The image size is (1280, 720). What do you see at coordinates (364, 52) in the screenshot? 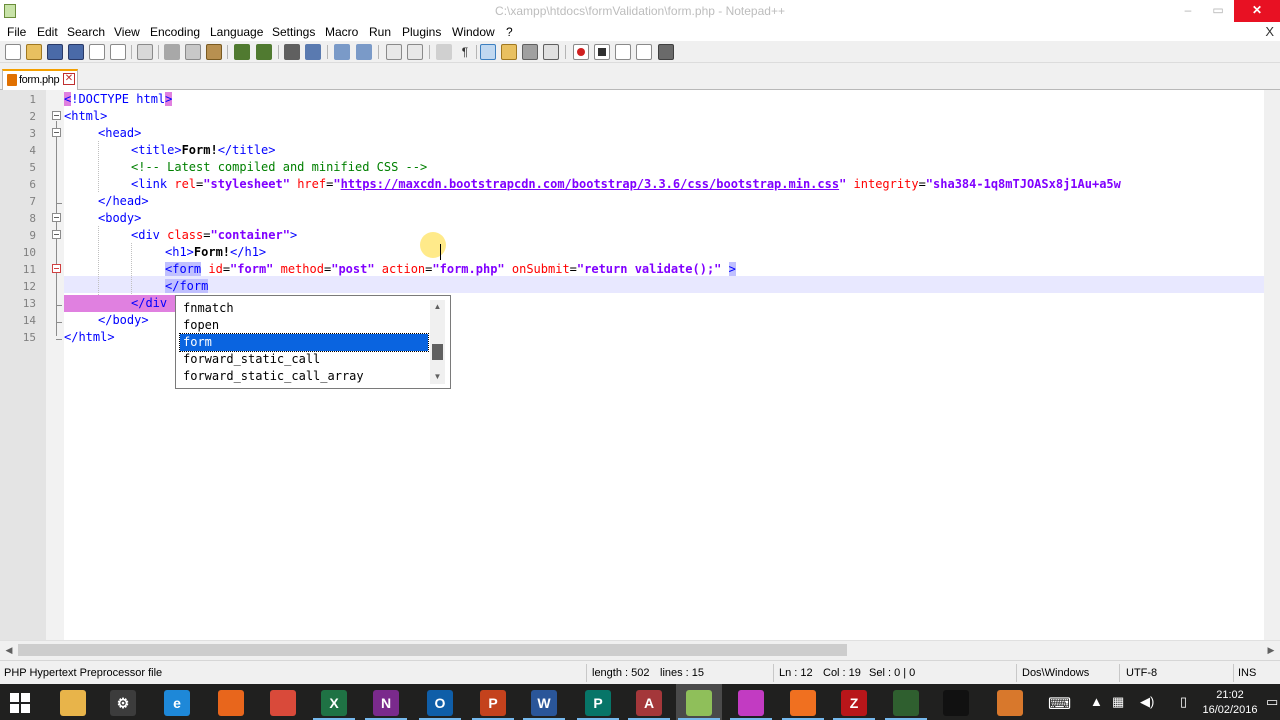
I see `zoom-out-icon` at bounding box center [364, 52].